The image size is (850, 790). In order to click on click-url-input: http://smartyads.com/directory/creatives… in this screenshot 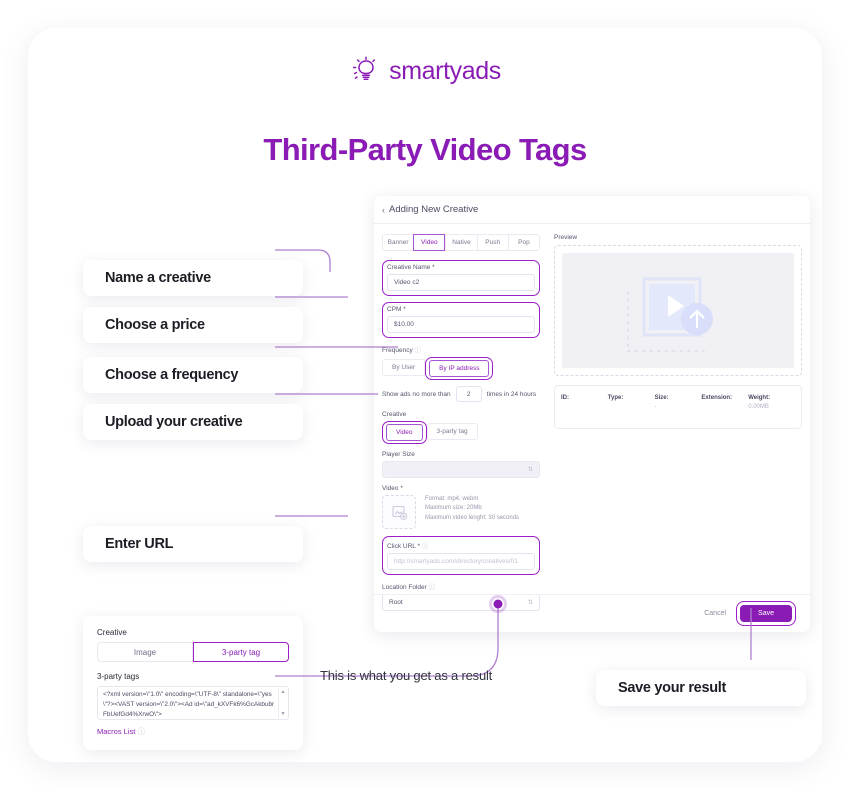, I will do `click(461, 561)`.